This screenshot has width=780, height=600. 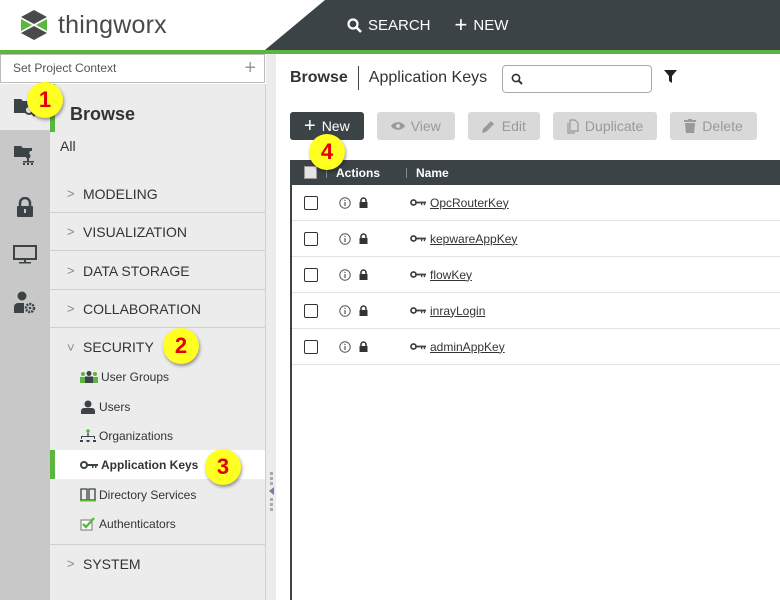 What do you see at coordinates (310, 172) in the screenshot?
I see `select-all-checkbox` at bounding box center [310, 172].